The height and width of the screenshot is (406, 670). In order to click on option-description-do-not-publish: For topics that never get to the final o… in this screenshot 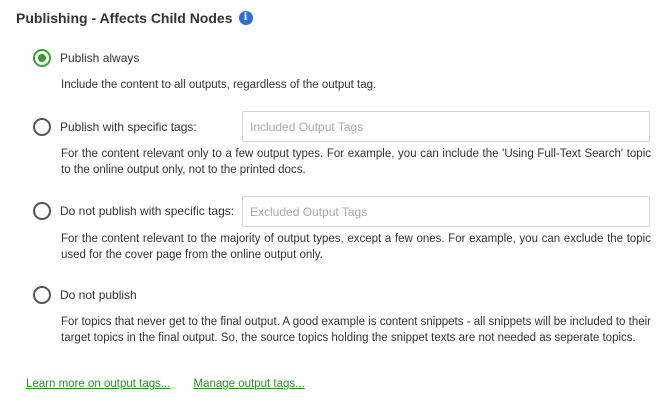, I will do `click(356, 330)`.